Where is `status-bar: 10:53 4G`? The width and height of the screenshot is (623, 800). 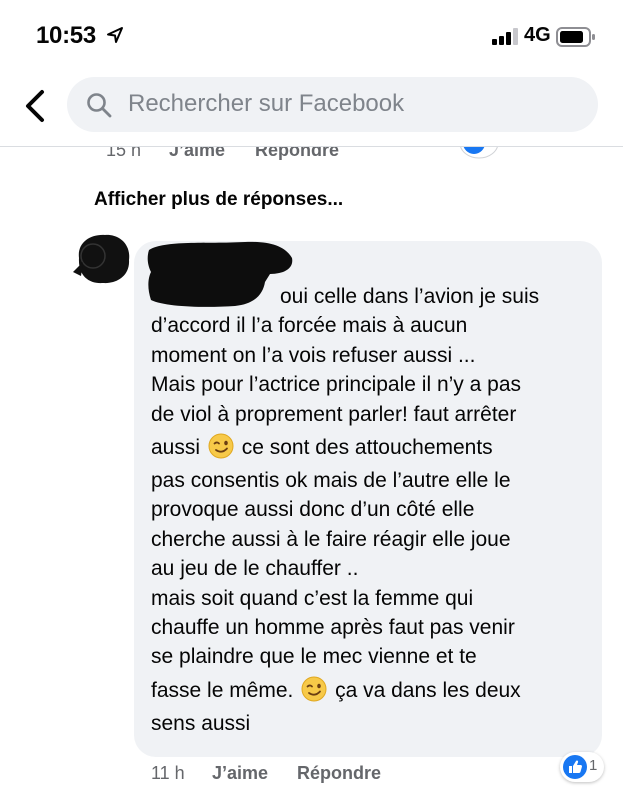
status-bar: 10:53 4G is located at coordinates (311, 35).